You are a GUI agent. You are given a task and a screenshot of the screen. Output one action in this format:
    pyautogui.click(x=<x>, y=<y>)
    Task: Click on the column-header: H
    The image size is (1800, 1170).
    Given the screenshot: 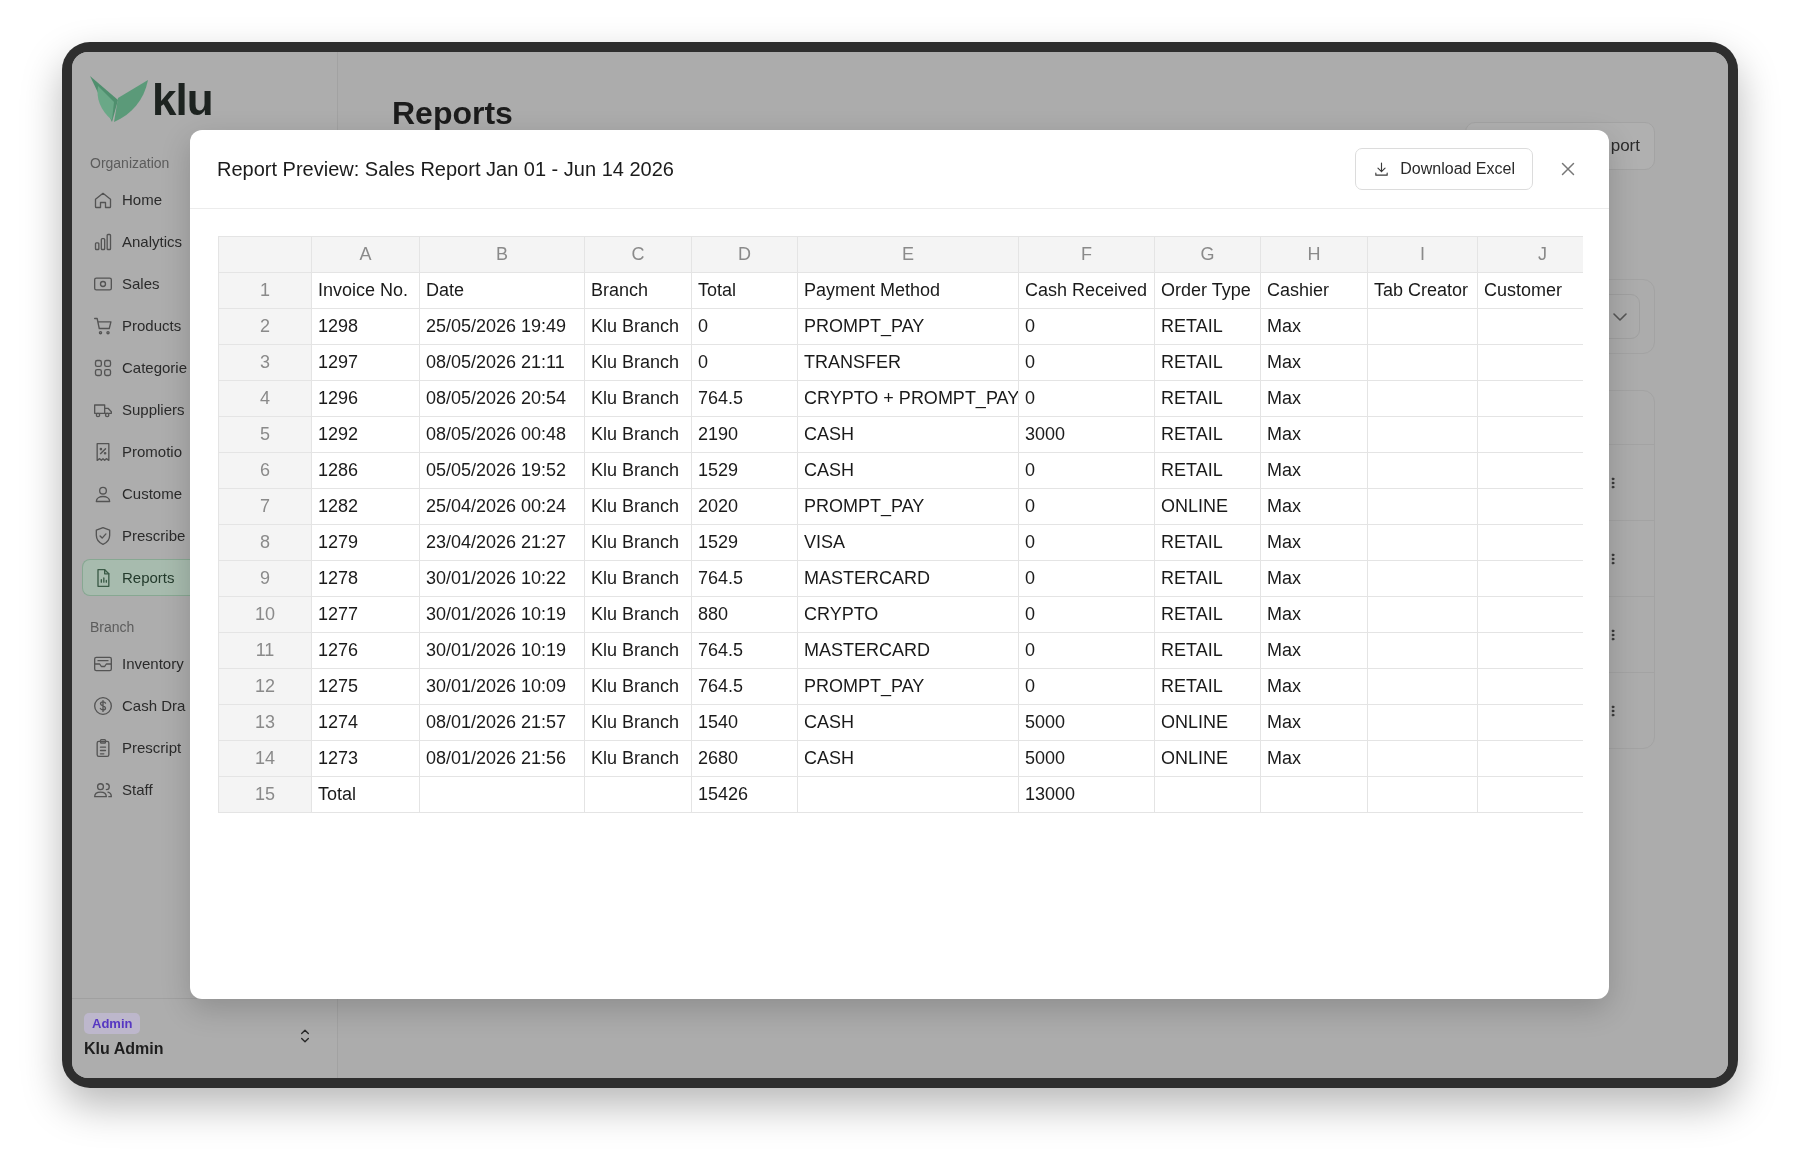 What is the action you would take?
    pyautogui.click(x=1314, y=254)
    